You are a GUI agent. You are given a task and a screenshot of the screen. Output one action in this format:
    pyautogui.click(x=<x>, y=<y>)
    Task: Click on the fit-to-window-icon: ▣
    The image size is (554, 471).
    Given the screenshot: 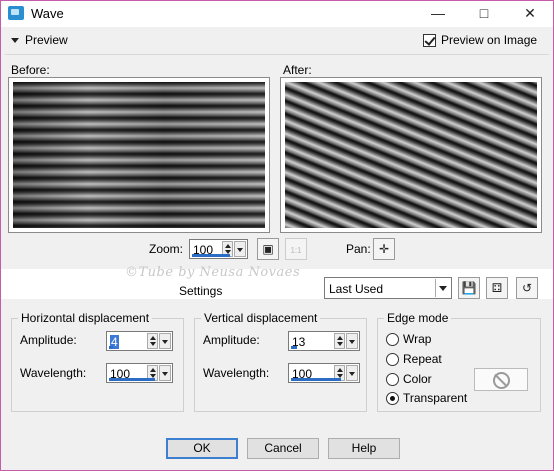 What is the action you would take?
    pyautogui.click(x=268, y=249)
    